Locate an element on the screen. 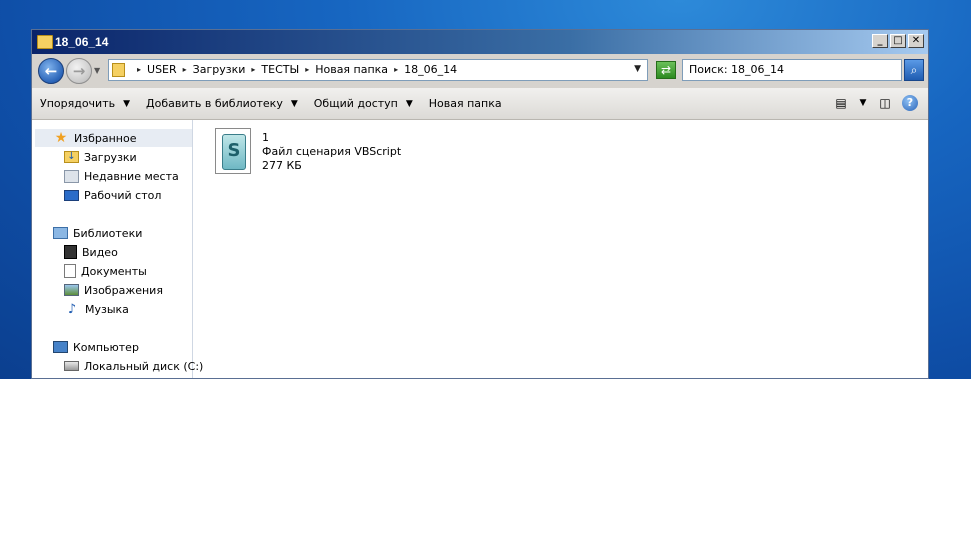  help-icon: ? is located at coordinates (910, 103).